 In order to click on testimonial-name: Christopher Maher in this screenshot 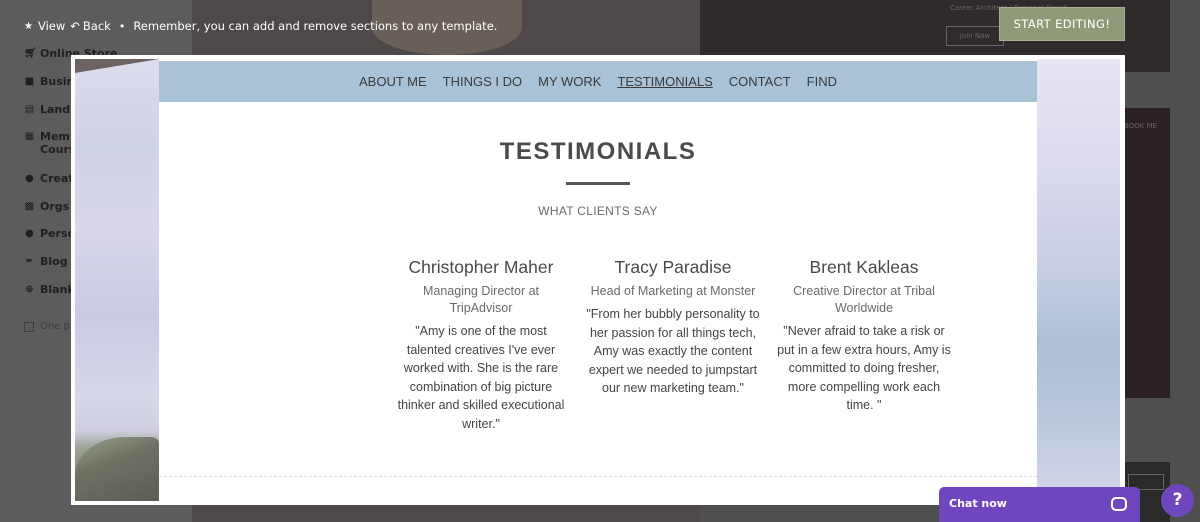, I will do `click(481, 267)`.